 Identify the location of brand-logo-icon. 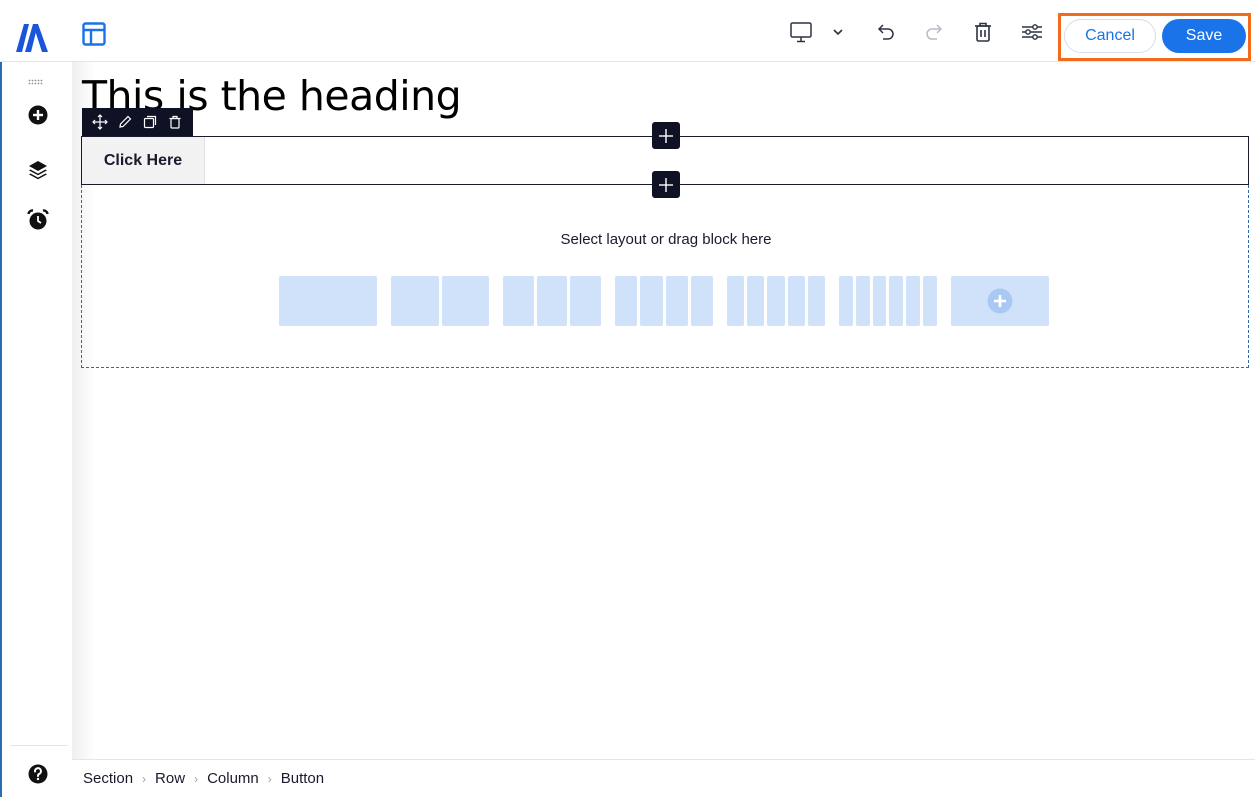
(33, 37).